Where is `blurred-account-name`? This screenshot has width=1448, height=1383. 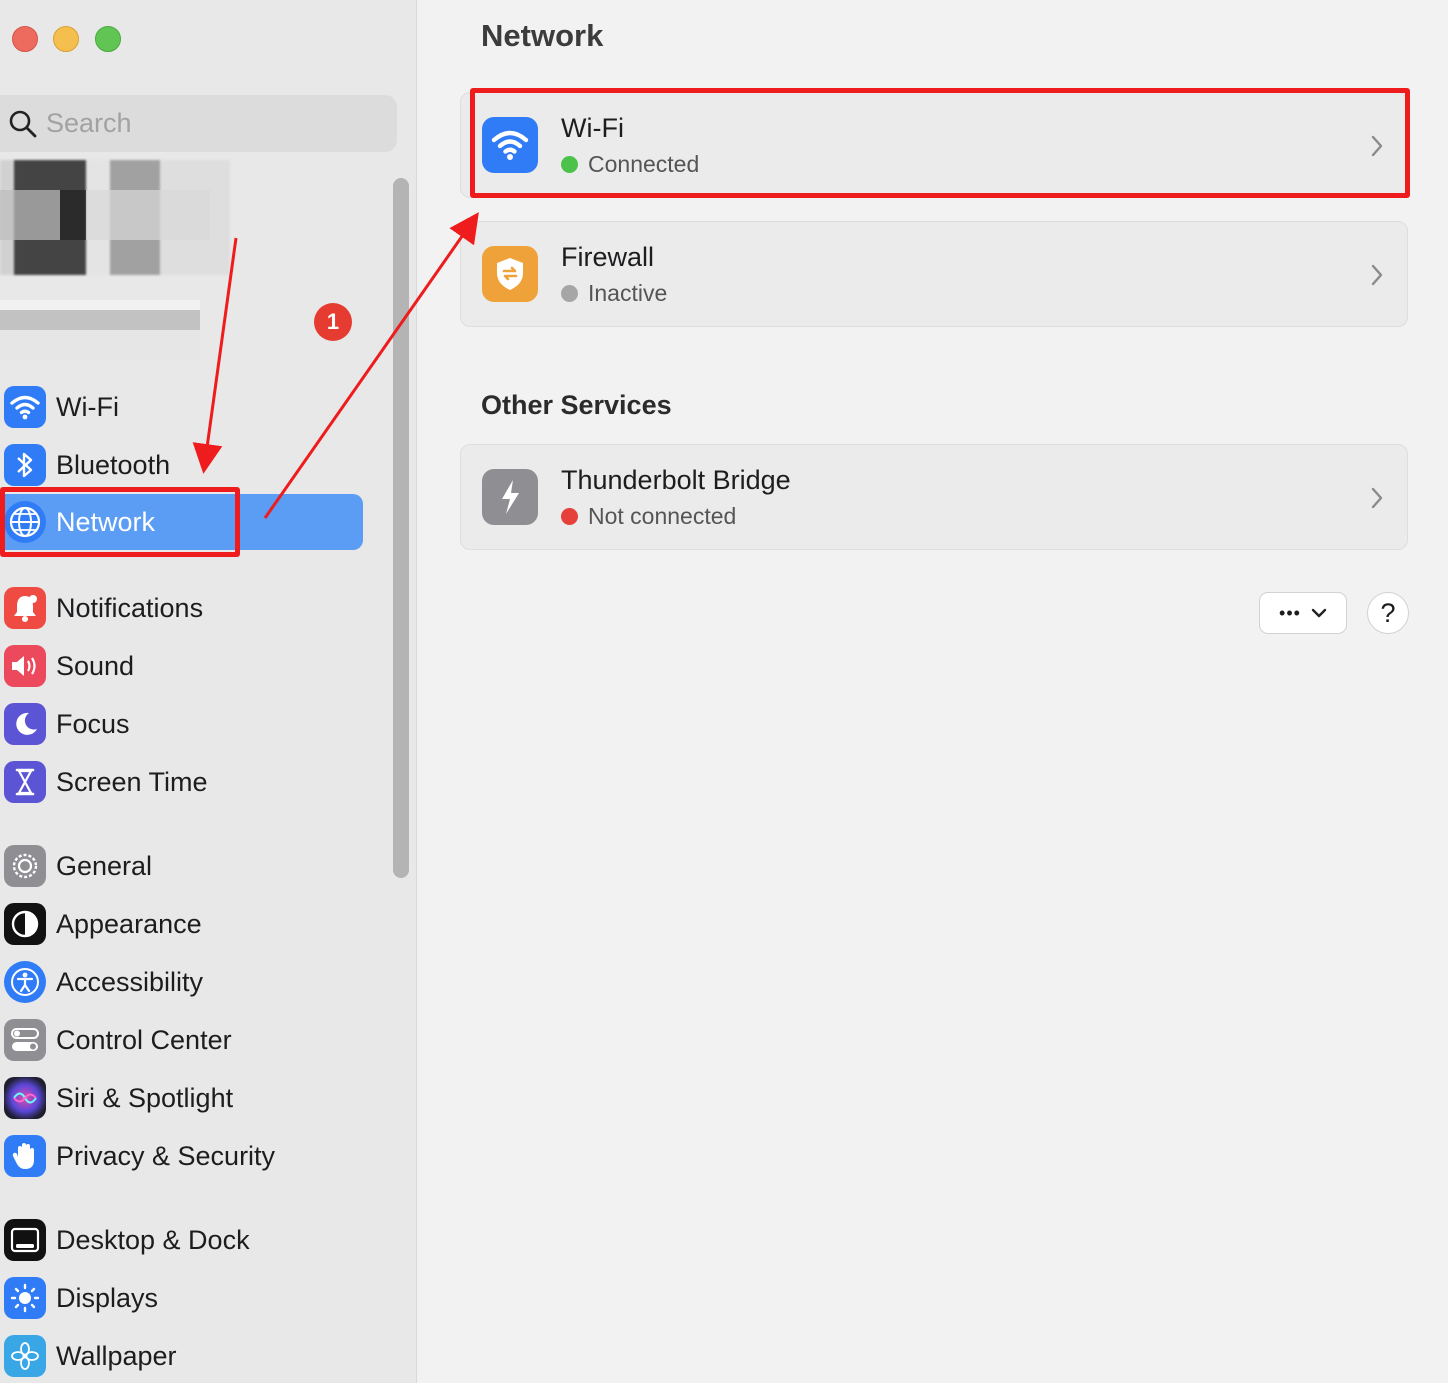 blurred-account-name is located at coordinates (105, 215).